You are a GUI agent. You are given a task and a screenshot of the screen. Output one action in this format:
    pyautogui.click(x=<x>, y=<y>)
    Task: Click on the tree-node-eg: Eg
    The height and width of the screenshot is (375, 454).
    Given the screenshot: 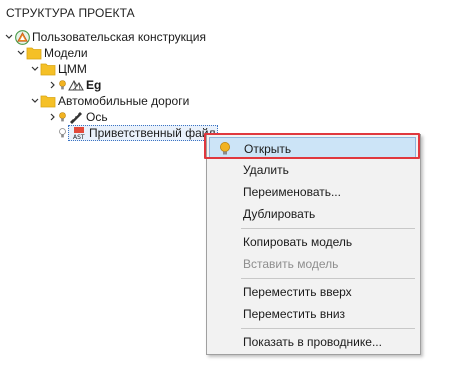 What is the action you would take?
    pyautogui.click(x=74, y=85)
    